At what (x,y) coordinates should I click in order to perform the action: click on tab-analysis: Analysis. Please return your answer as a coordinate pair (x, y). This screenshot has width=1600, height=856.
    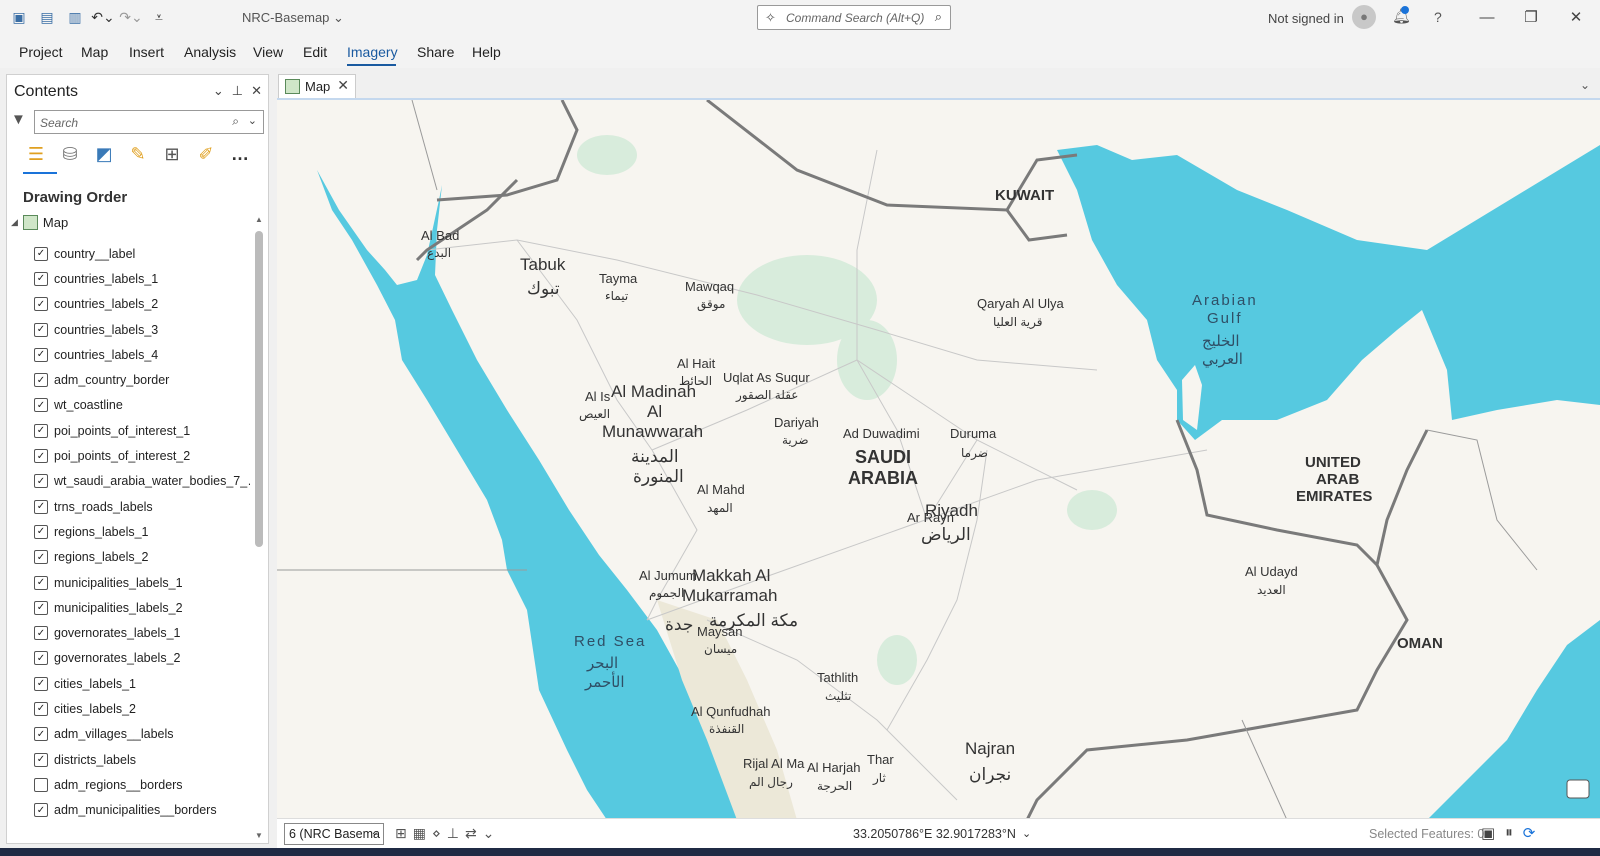
    Looking at the image, I should click on (210, 52).